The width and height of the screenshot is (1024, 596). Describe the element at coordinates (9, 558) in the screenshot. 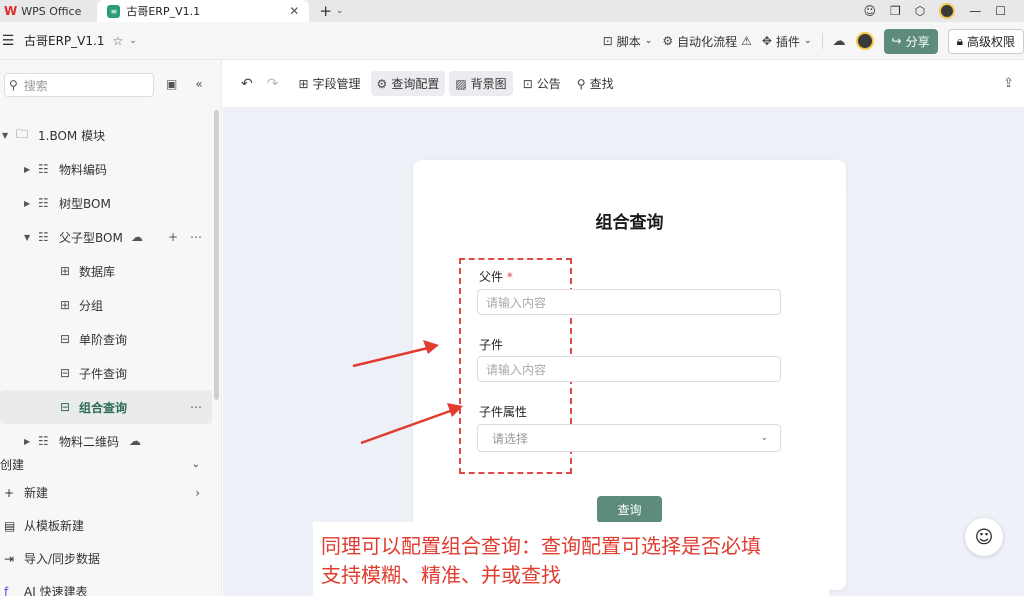

I see `import-icon: ⇥` at that location.